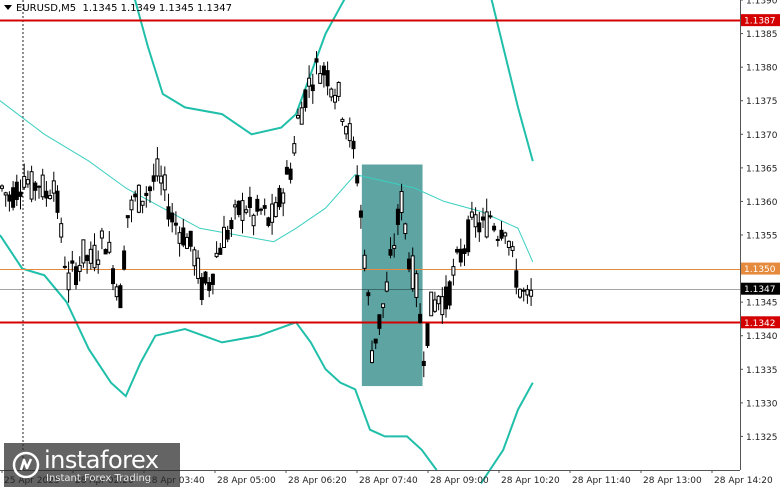  I want to click on x-tick-label: 28 Apr 06:20, so click(317, 481).